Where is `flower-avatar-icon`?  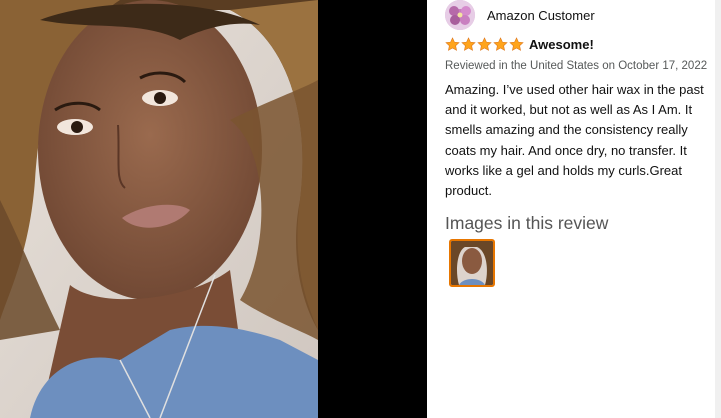 flower-avatar-icon is located at coordinates (460, 15).